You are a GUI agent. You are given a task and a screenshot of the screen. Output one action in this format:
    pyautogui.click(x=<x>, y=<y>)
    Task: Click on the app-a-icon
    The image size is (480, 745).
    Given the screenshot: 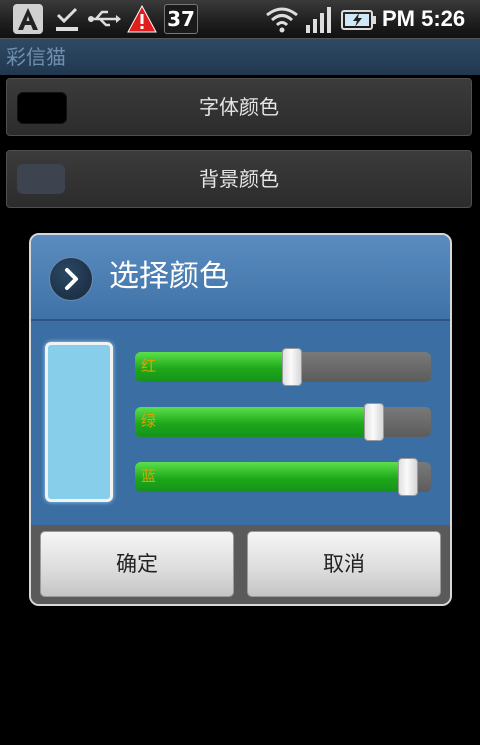 What is the action you would take?
    pyautogui.click(x=28, y=19)
    